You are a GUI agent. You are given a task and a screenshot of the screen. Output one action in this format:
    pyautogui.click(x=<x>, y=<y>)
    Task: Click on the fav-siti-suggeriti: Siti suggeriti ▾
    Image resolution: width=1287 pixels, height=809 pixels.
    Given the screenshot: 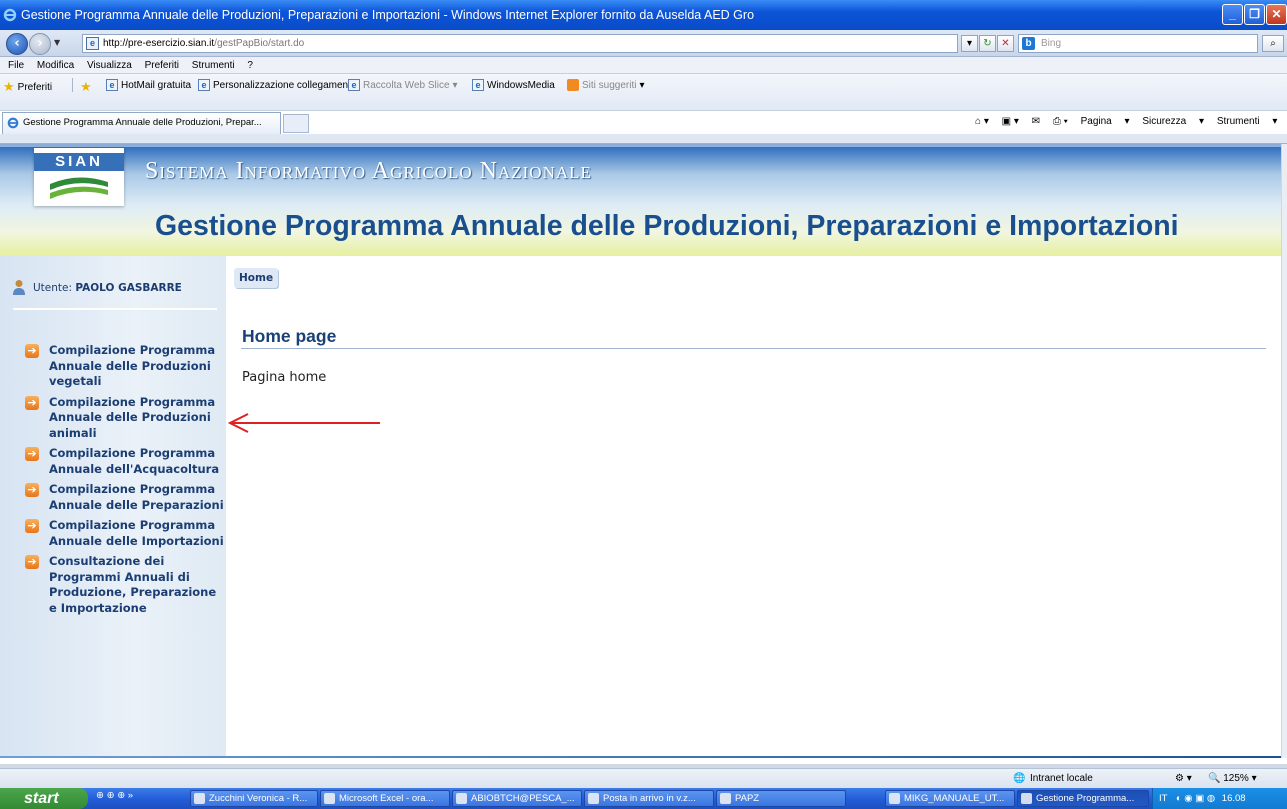 What is the action you would take?
    pyautogui.click(x=606, y=85)
    